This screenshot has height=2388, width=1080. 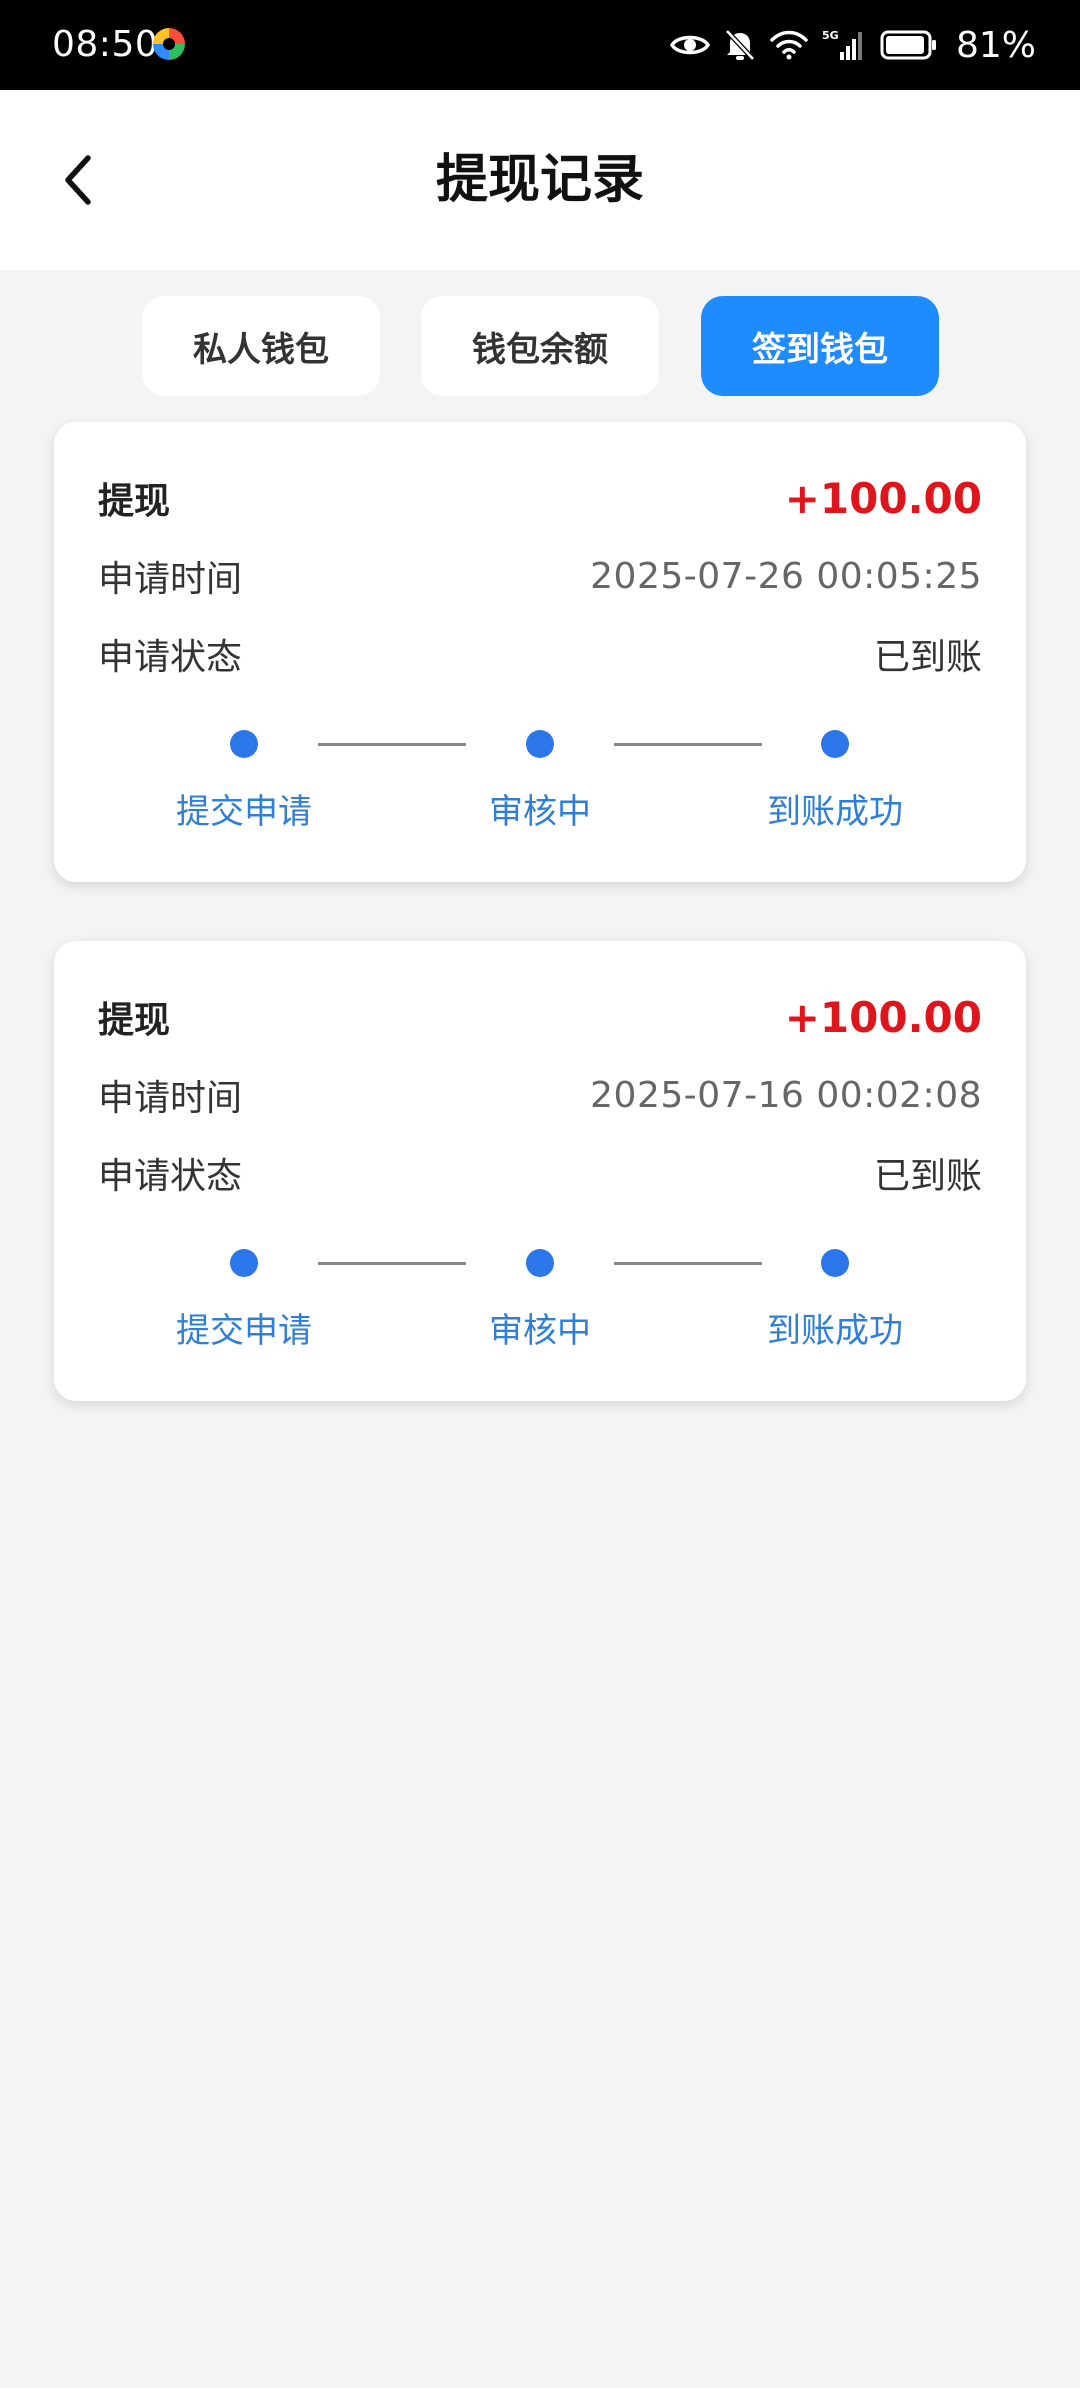 What do you see at coordinates (842, 44) in the screenshot?
I see `signal-5g-icon: 5G` at bounding box center [842, 44].